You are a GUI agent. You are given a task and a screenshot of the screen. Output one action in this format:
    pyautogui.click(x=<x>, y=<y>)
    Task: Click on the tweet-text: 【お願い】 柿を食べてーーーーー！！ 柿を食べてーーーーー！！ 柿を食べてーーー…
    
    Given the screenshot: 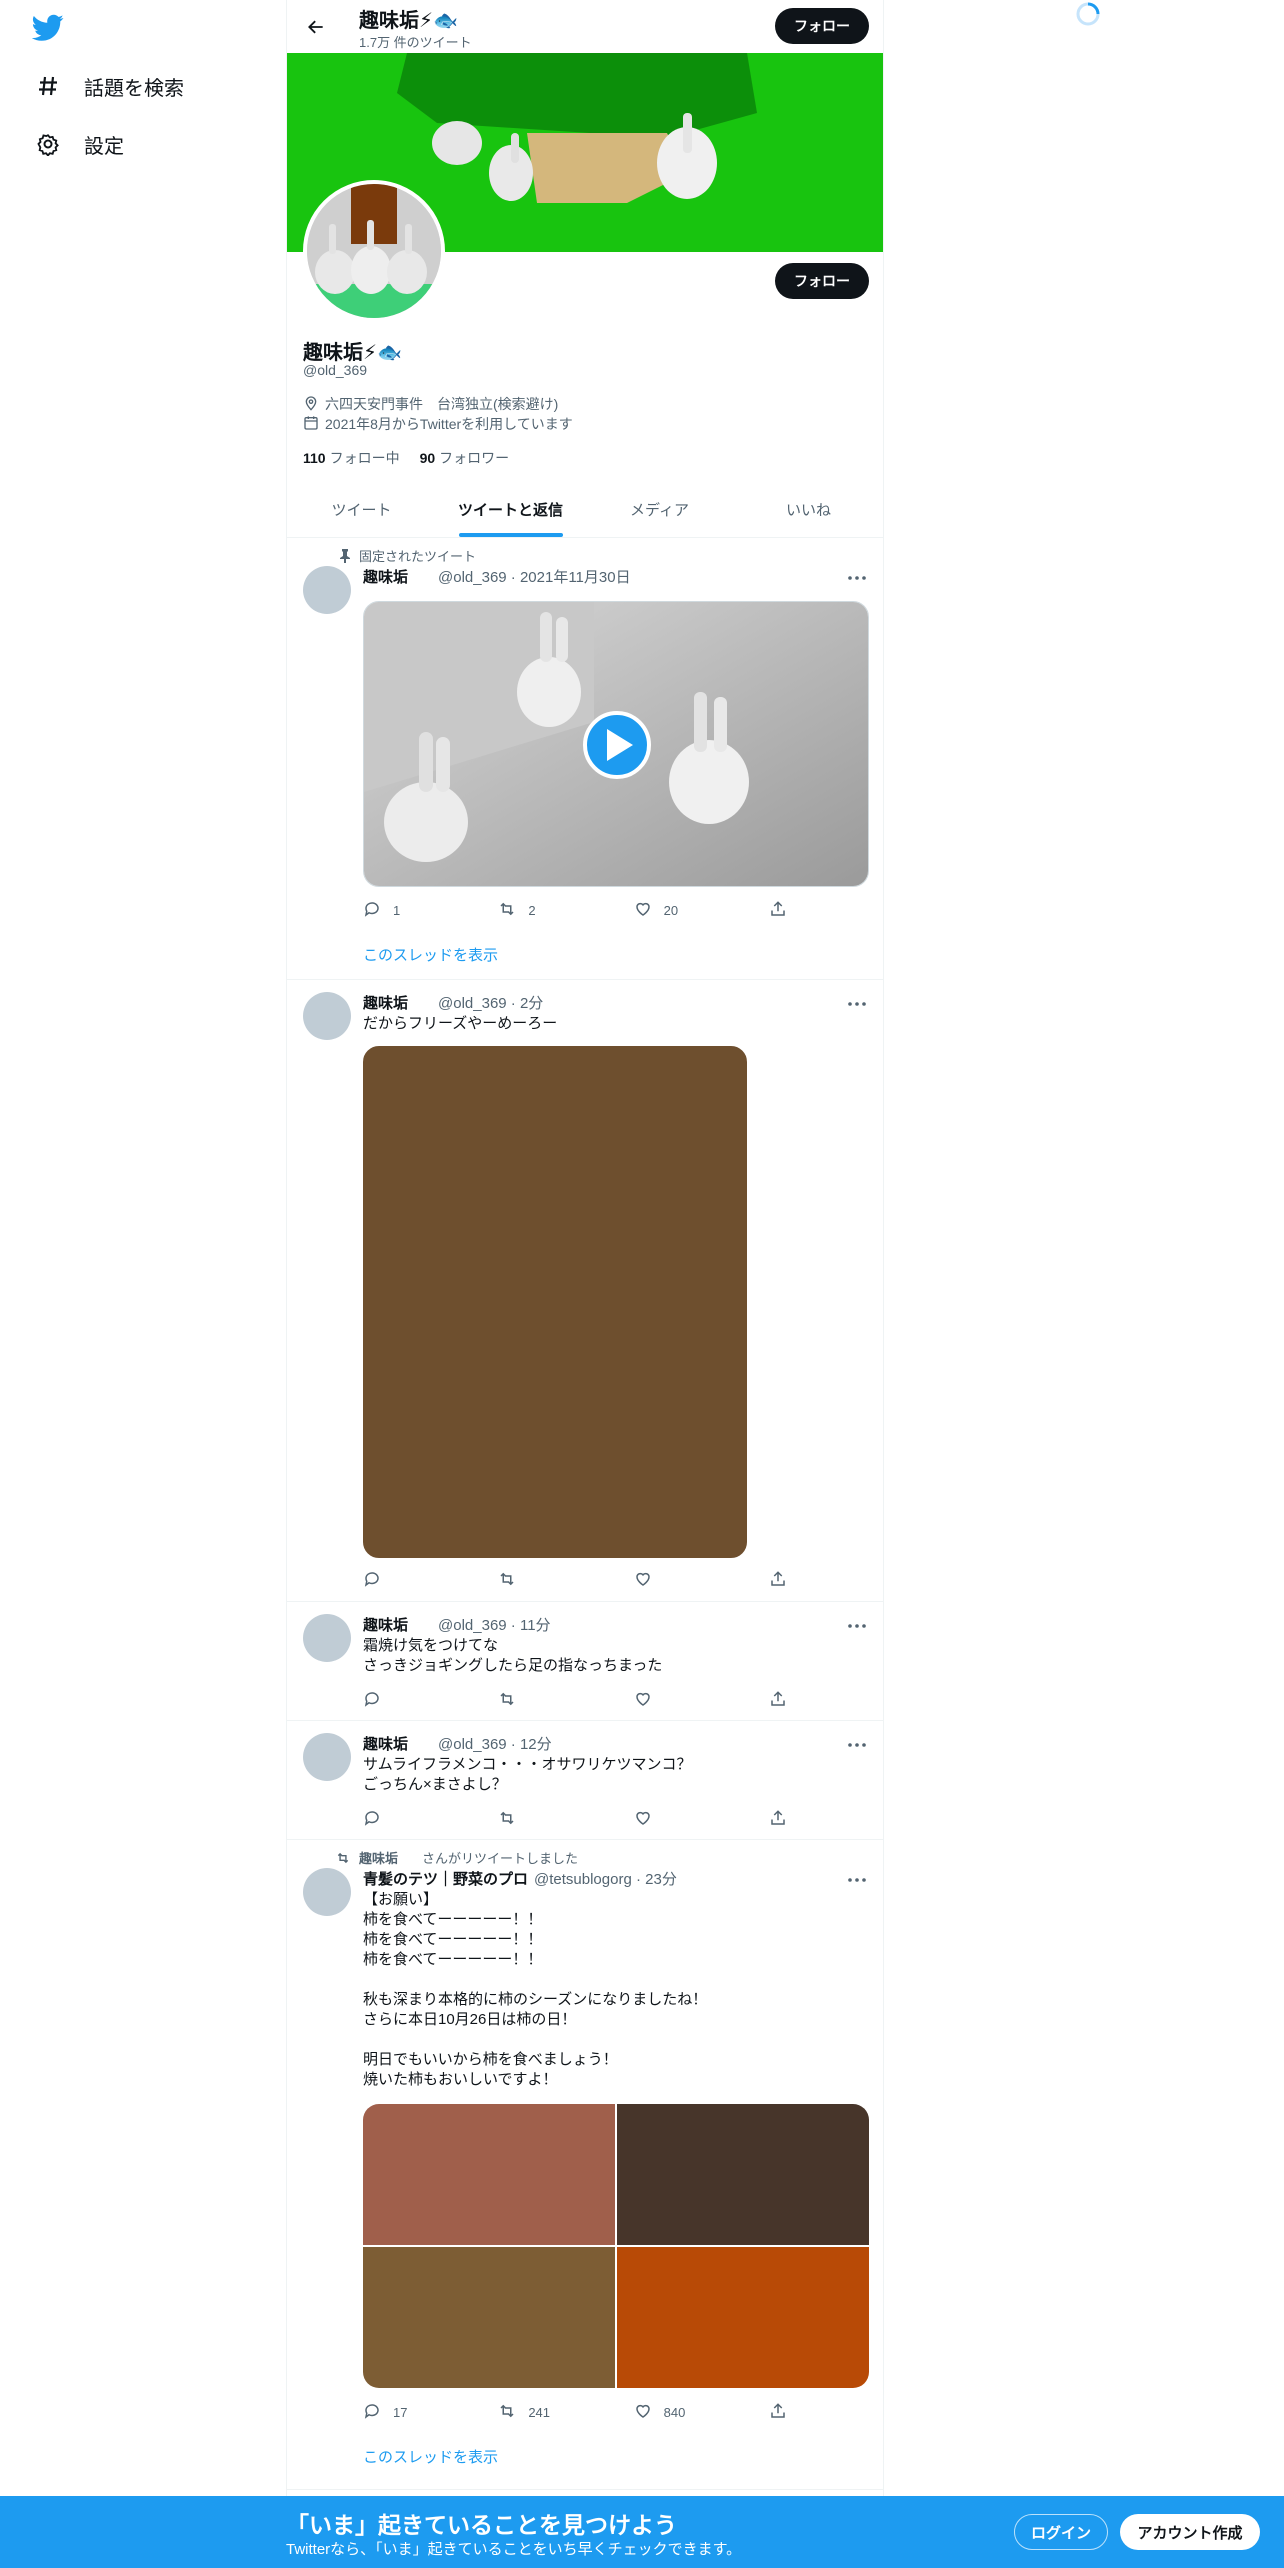 What is the action you would take?
    pyautogui.click(x=535, y=1989)
    